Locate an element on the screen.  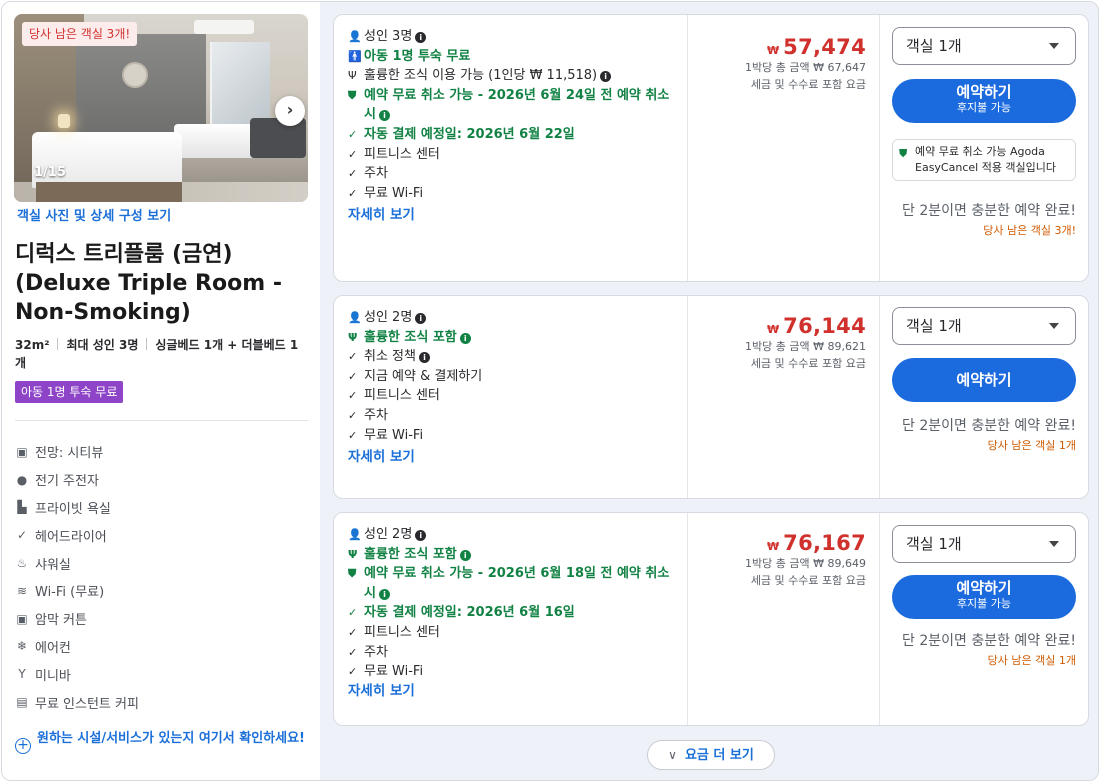
shower-icon: ♨ is located at coordinates (22, 563).